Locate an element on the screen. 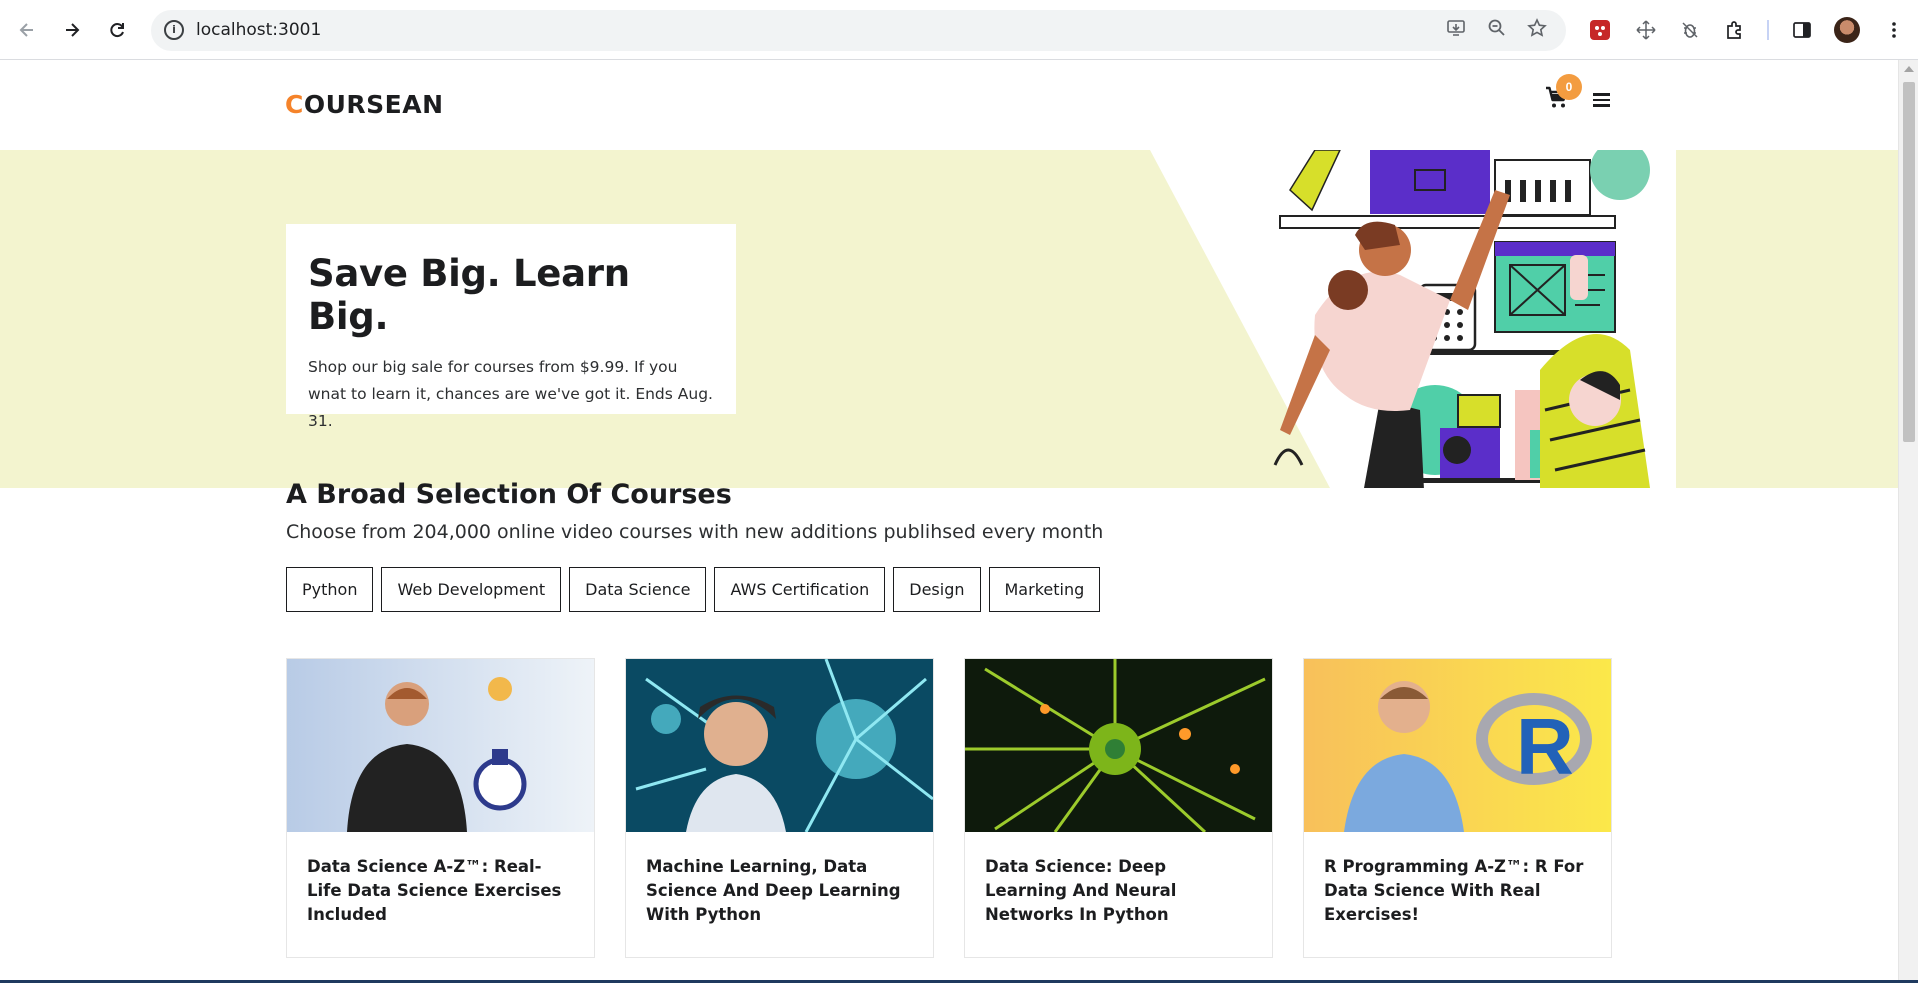 The image size is (1918, 983). zoom-icon is located at coordinates (1497, 31).